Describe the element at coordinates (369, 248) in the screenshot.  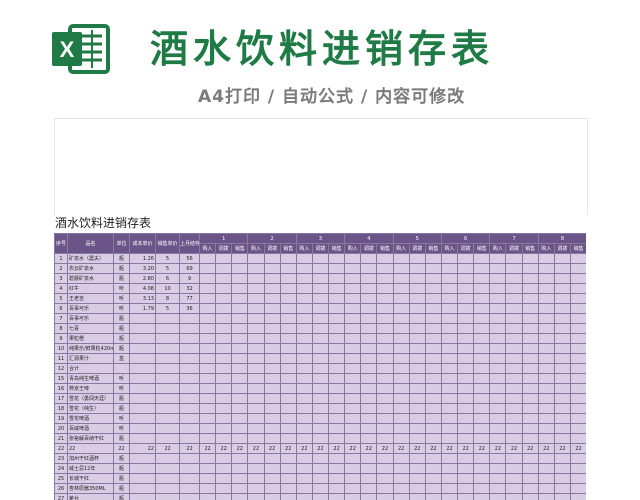
I see `header-sub: 调拨` at that location.